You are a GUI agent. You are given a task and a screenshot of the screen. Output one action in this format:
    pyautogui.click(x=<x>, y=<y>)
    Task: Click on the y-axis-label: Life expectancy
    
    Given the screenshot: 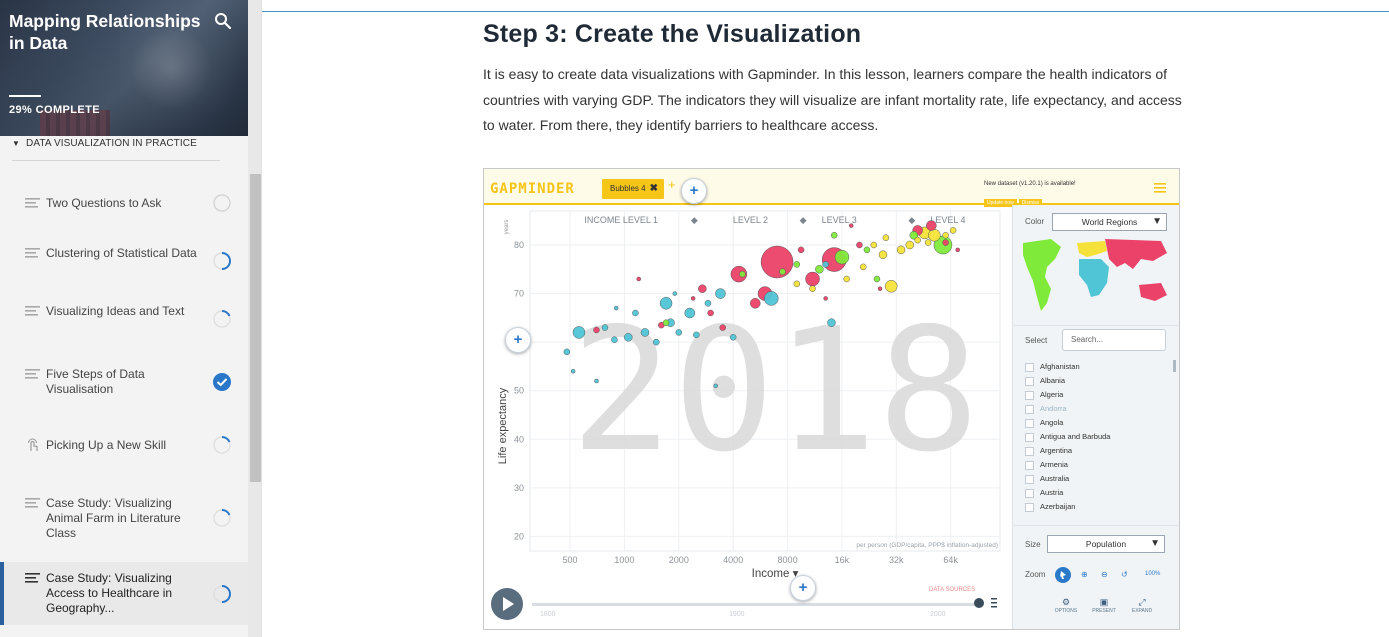 What is the action you would take?
    pyautogui.click(x=503, y=425)
    